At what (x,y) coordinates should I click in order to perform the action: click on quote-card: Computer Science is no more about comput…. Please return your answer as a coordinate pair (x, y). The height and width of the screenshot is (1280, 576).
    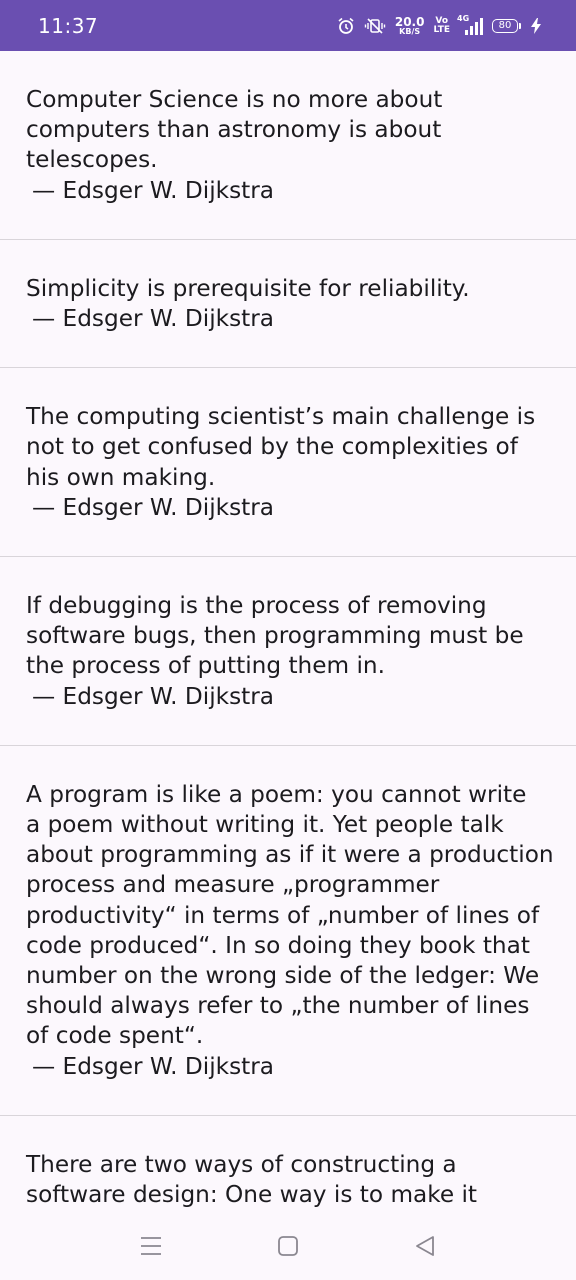
    Looking at the image, I should click on (288, 145).